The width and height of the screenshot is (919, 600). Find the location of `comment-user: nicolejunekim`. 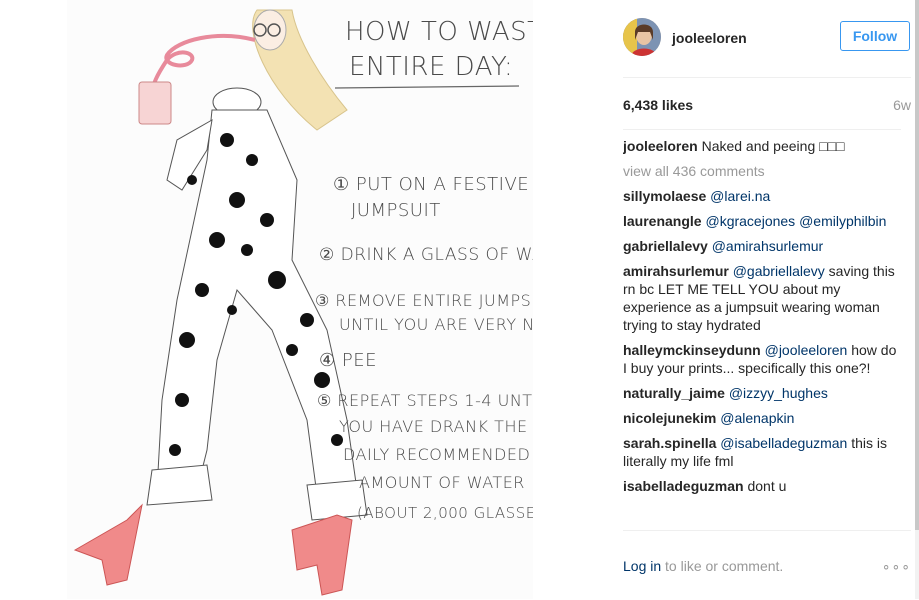

comment-user: nicolejunekim is located at coordinates (669, 418).